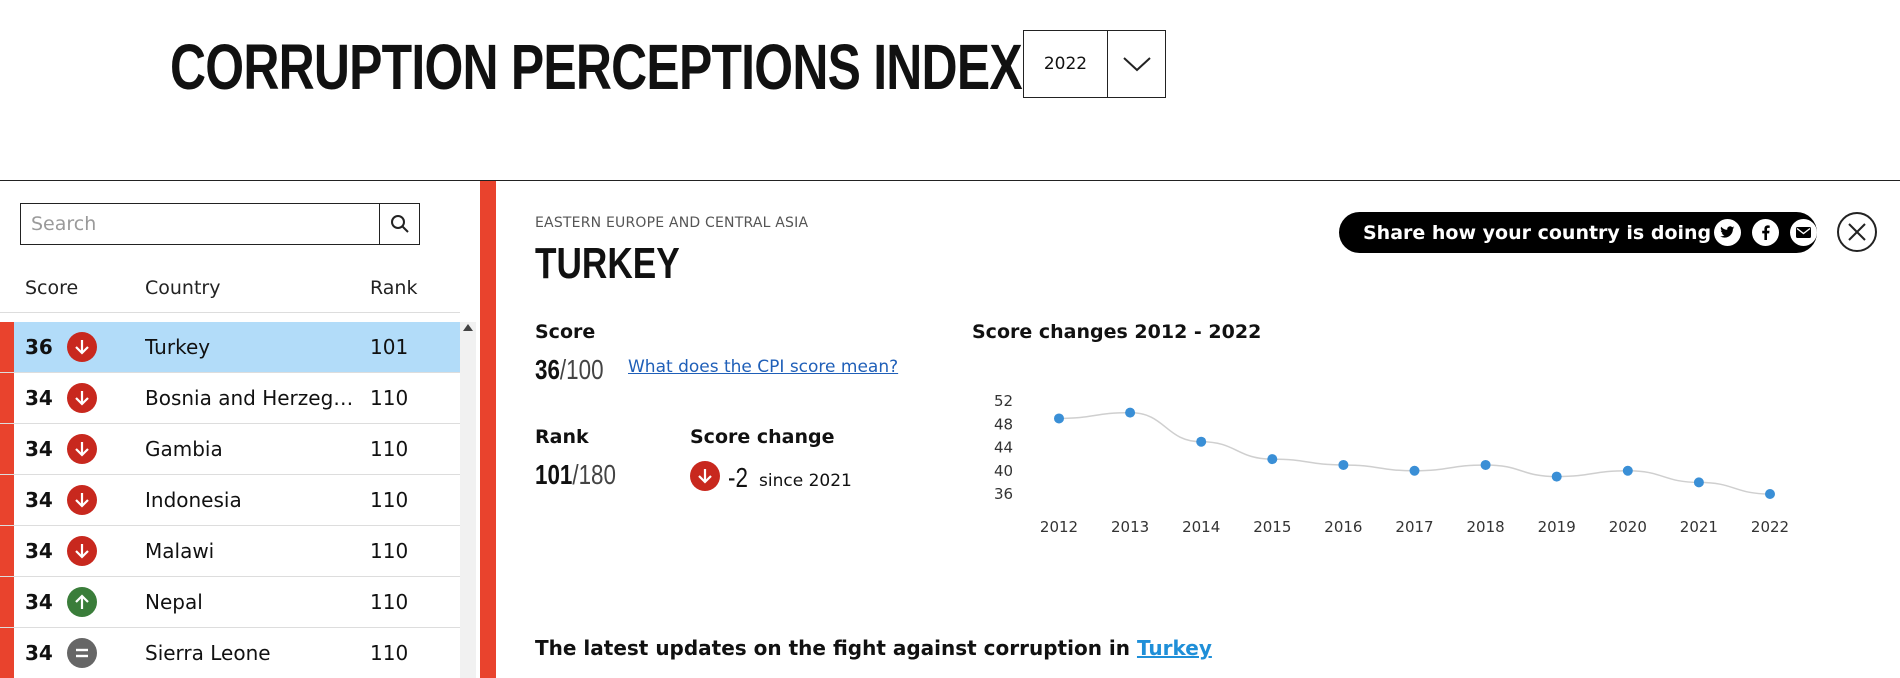  What do you see at coordinates (182, 288) in the screenshot?
I see `column-header-country: Country` at bounding box center [182, 288].